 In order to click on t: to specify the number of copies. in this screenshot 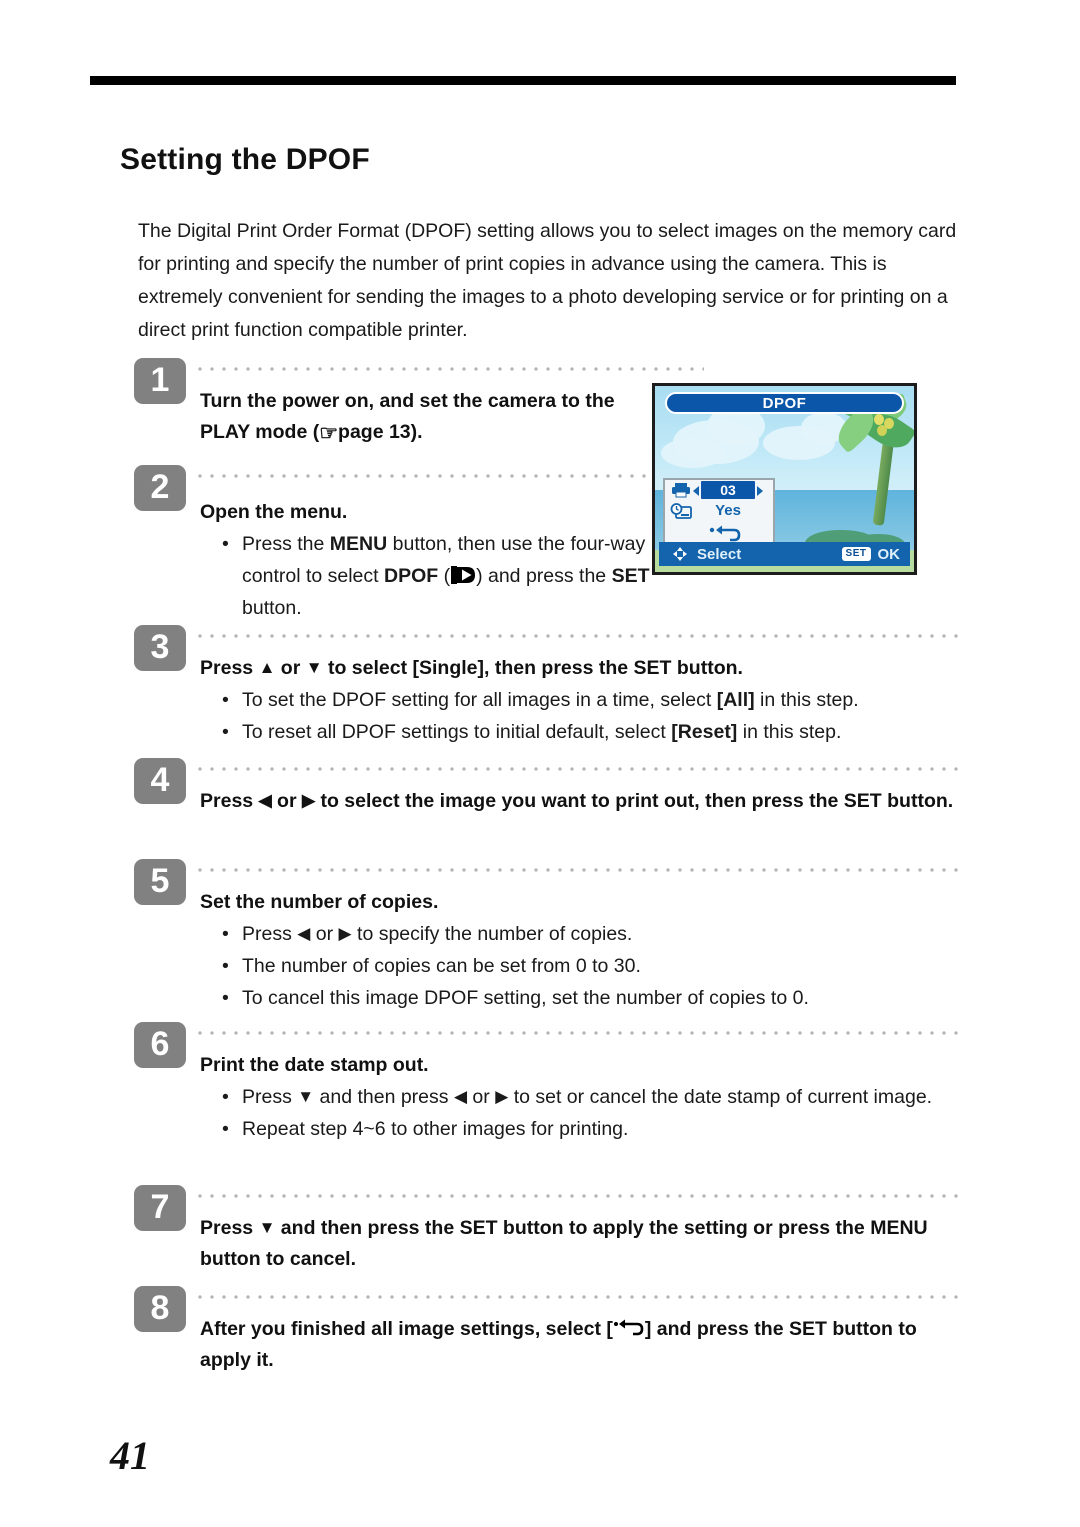, I will do `click(492, 934)`.